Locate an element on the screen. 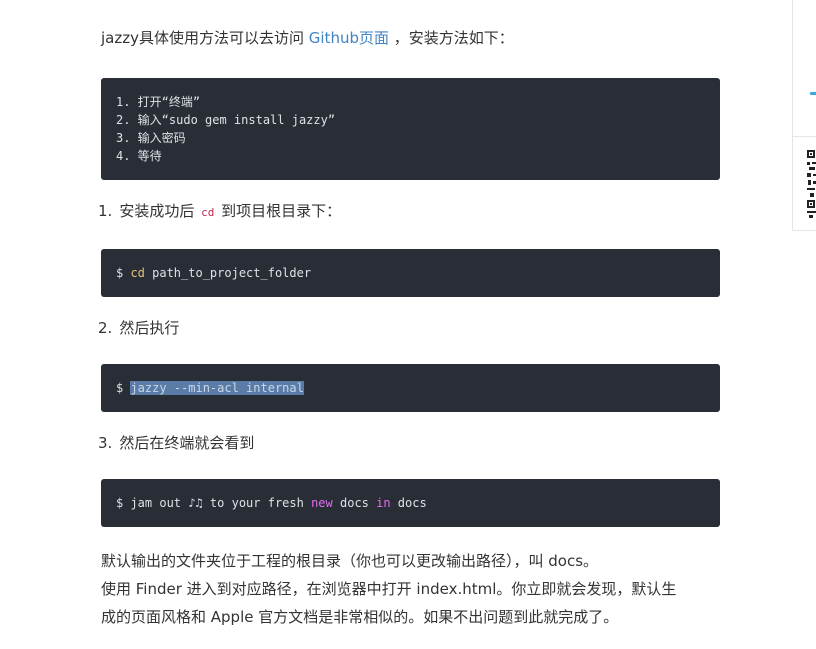 The width and height of the screenshot is (816, 649). closing-line-1: 默认输出的文件夹位于工程的根目录（你也可以更改输出路径），叫 docs。 is located at coordinates (350, 561).